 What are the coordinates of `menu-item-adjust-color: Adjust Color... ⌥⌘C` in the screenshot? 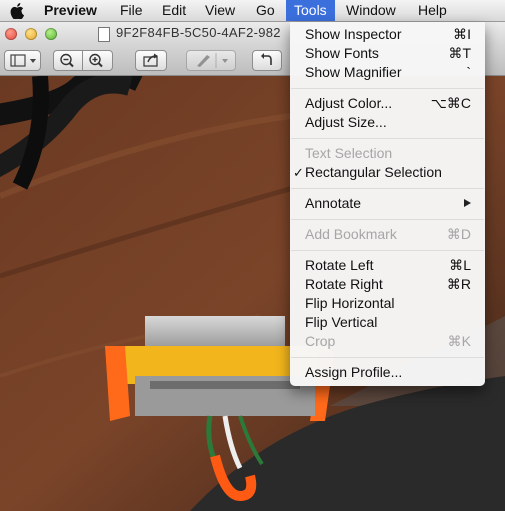 It's located at (387, 103).